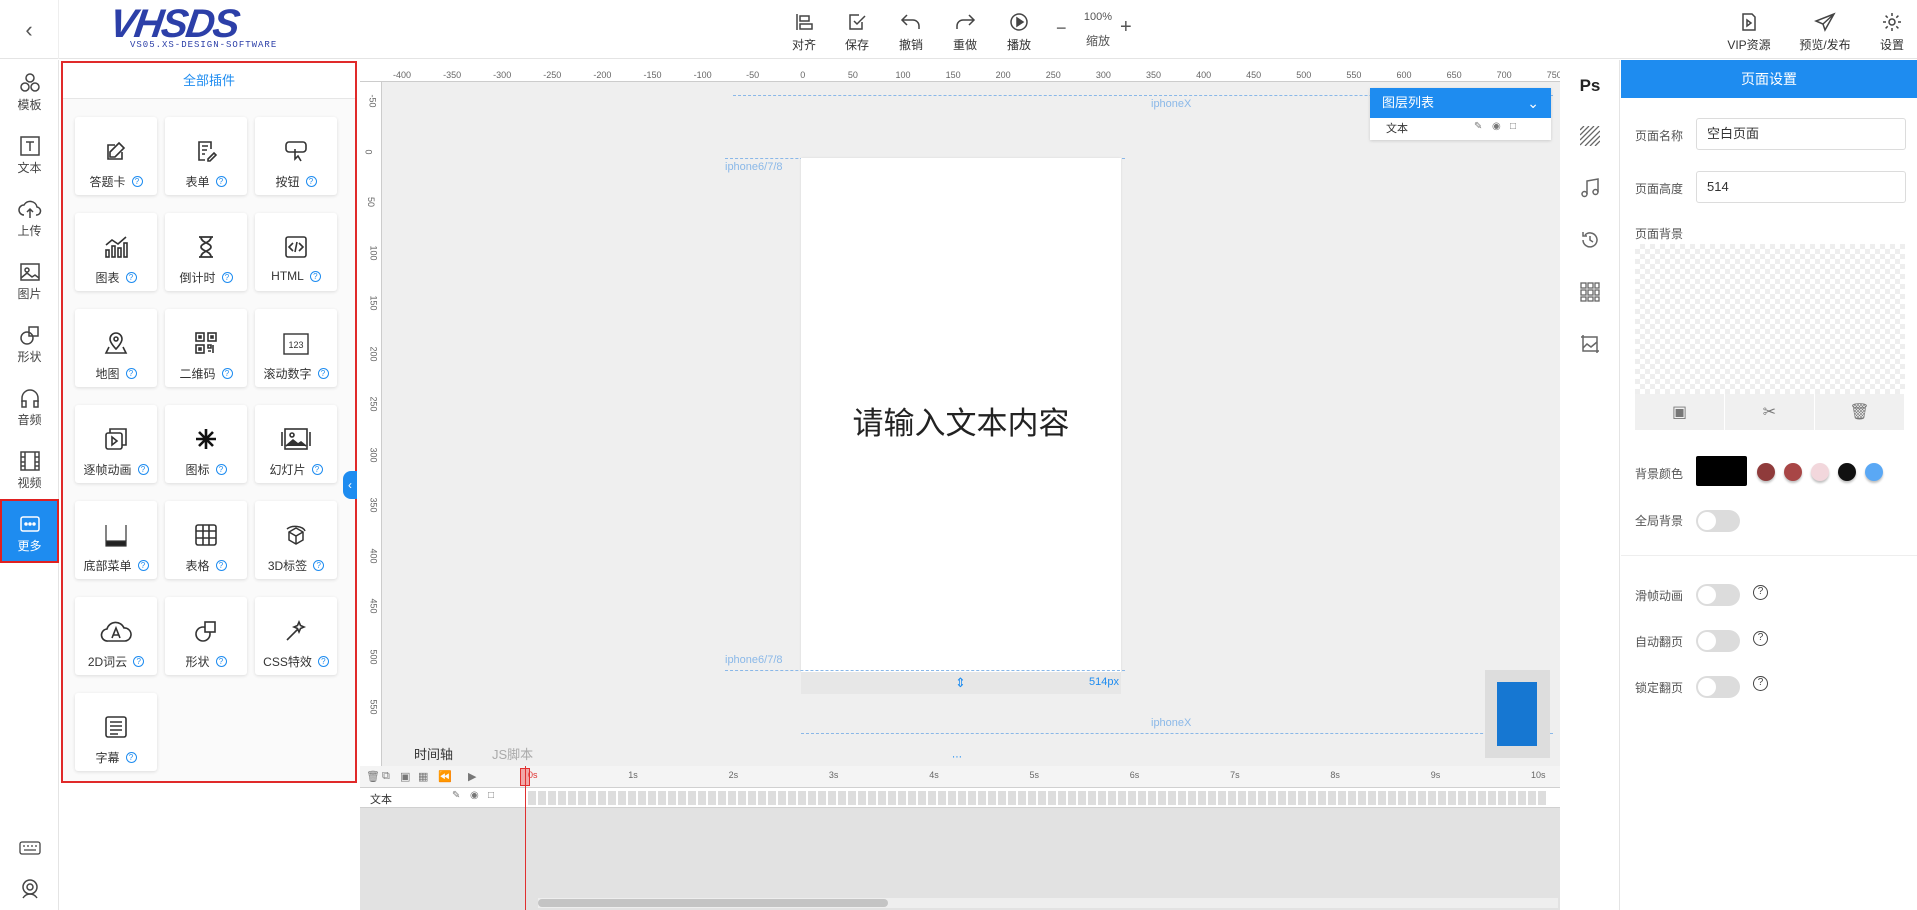 The width and height of the screenshot is (1917, 910). Describe the element at coordinates (1590, 86) in the screenshot. I see `photoshop-import-icon: Ps` at that location.